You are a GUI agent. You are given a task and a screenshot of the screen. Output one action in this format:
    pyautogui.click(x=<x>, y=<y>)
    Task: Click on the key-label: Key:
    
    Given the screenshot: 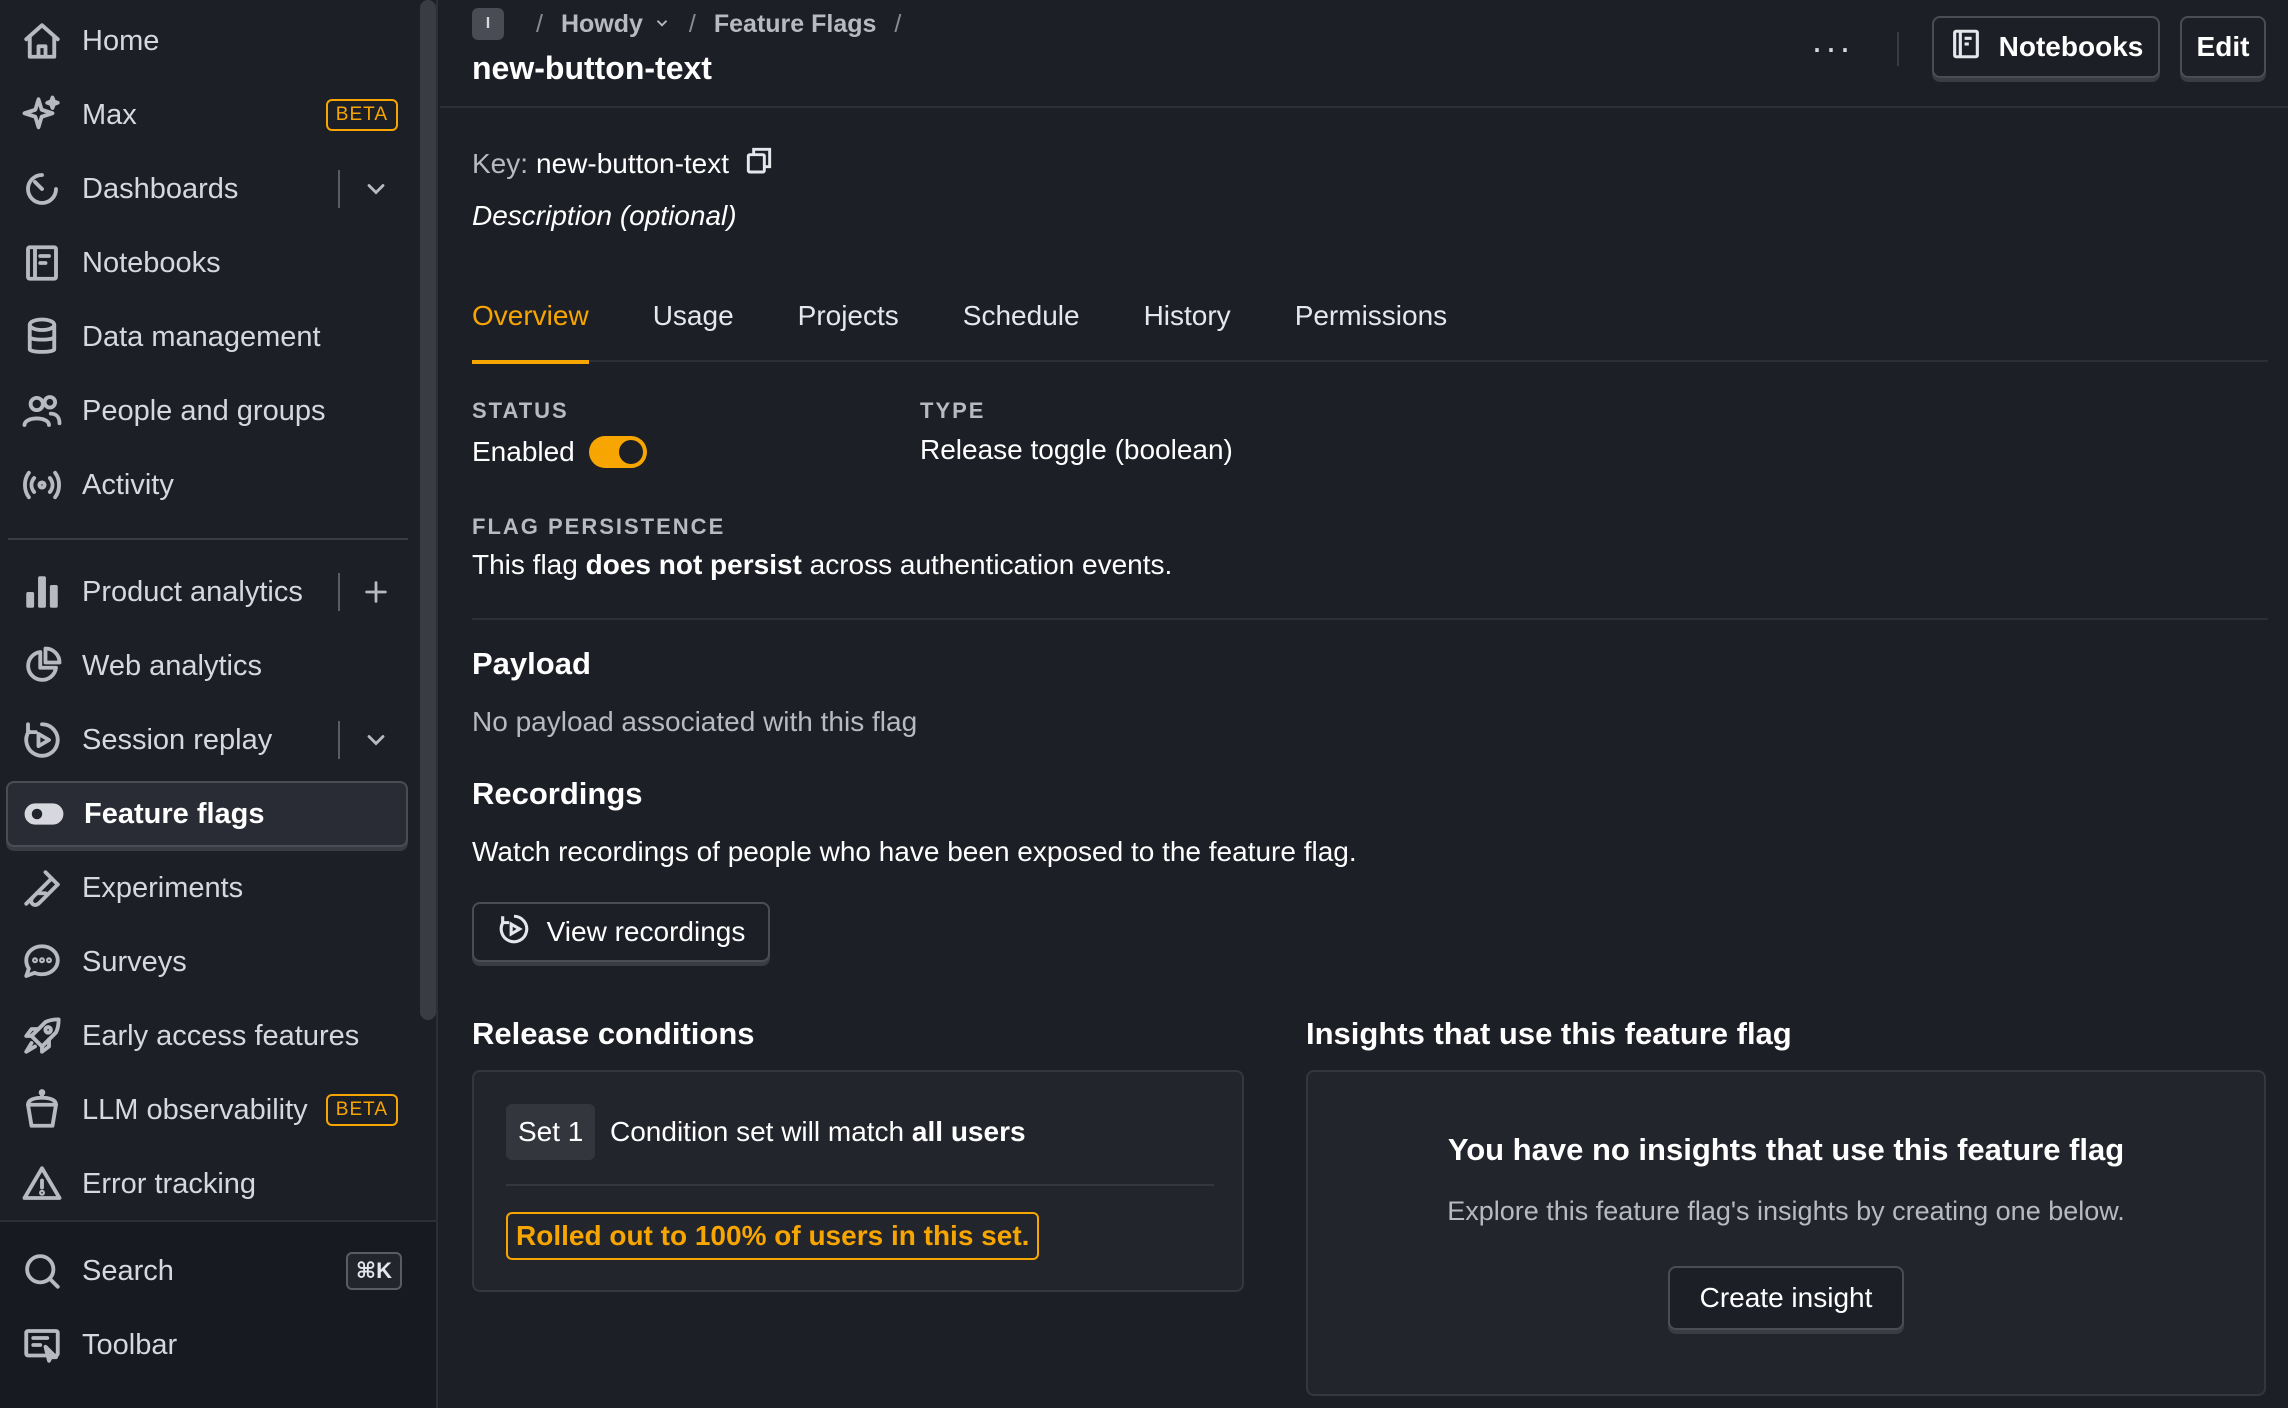 What is the action you would take?
    pyautogui.click(x=500, y=163)
    